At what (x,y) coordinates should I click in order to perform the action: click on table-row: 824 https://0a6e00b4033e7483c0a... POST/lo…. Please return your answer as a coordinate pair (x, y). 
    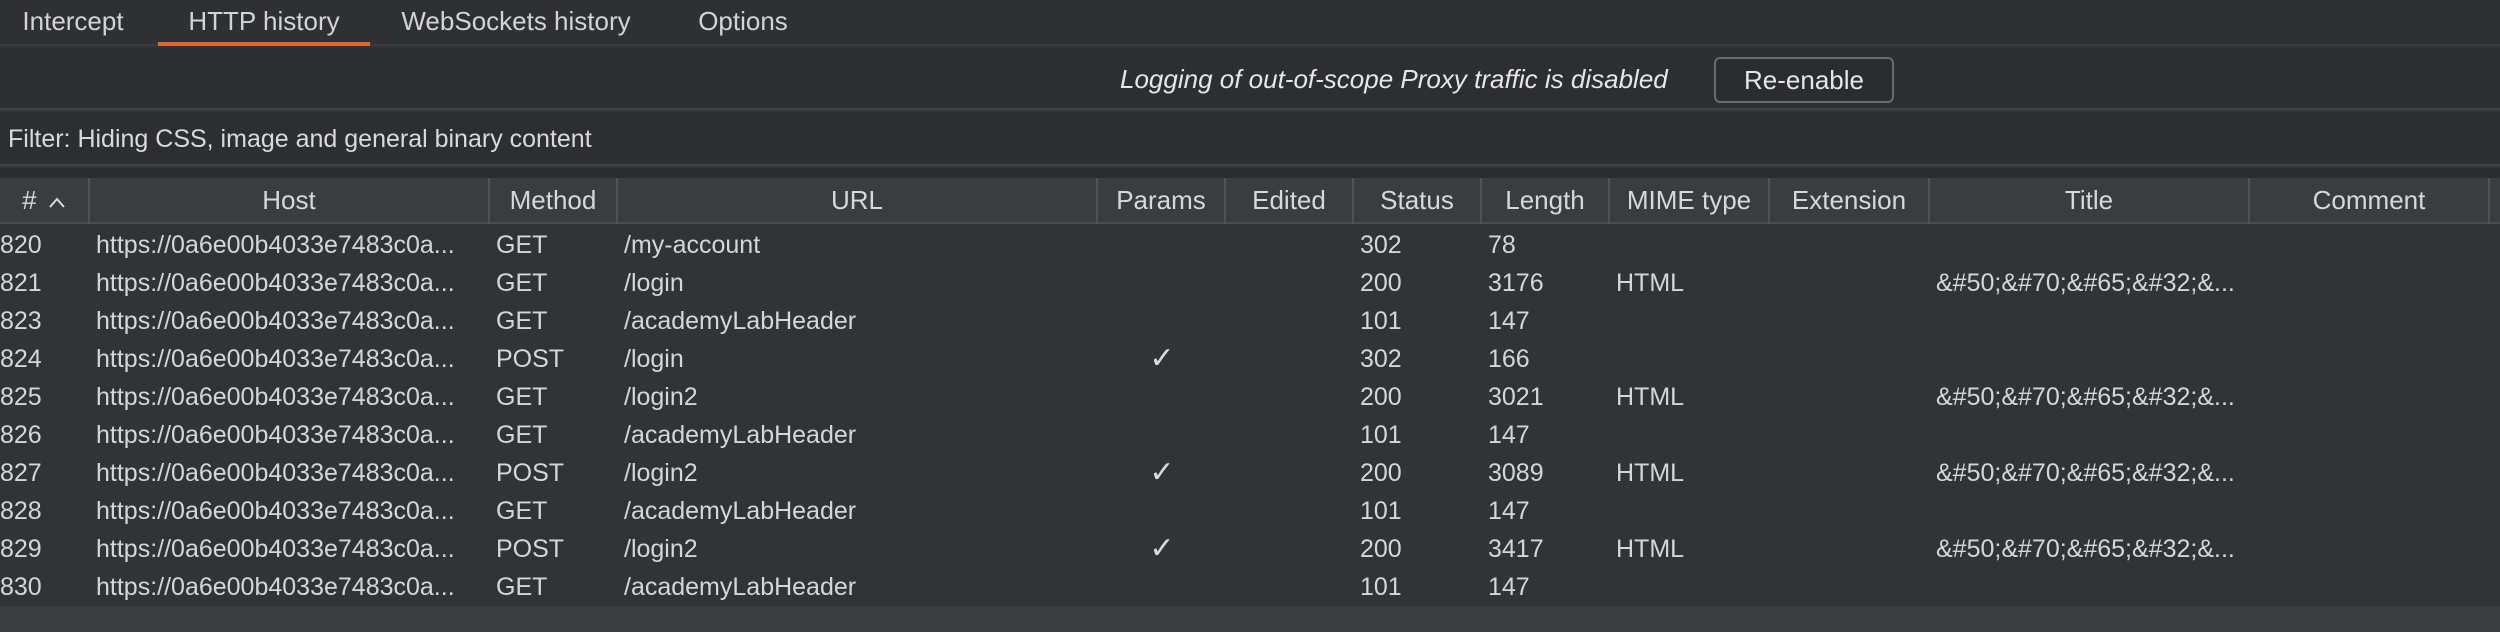
    Looking at the image, I should click on (1250, 359).